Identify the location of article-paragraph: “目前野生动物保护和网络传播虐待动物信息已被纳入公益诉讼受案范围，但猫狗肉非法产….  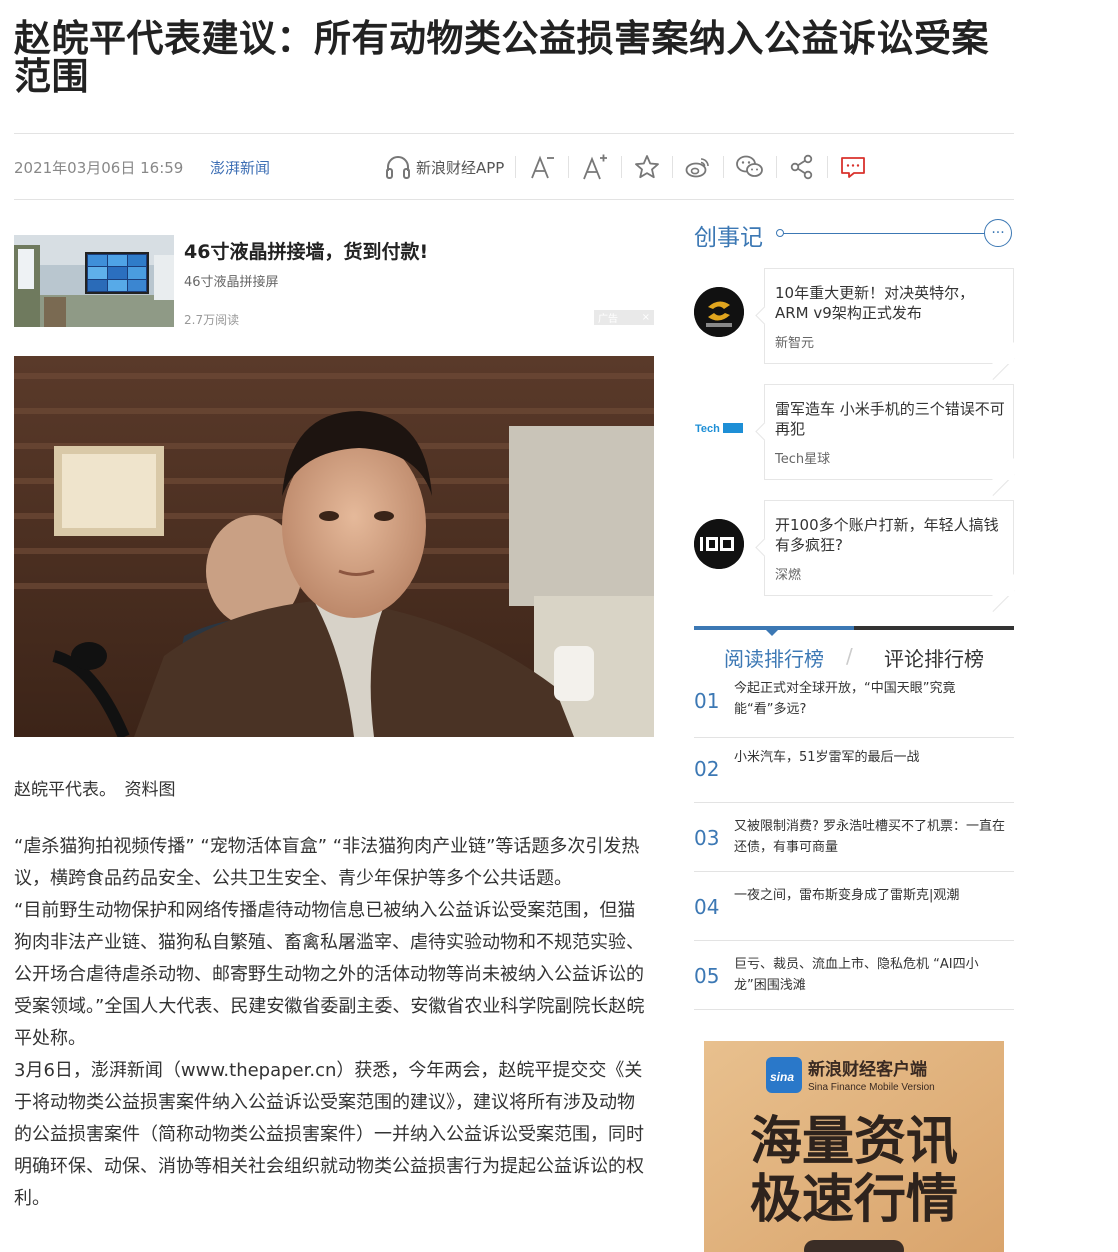
(329, 974).